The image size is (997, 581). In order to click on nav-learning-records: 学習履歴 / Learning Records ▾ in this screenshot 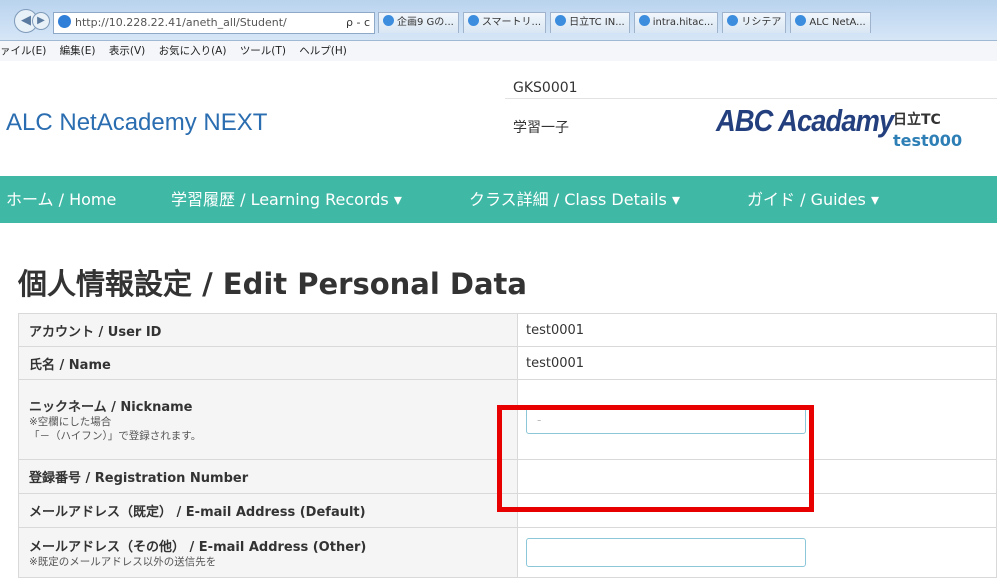, I will do `click(286, 199)`.